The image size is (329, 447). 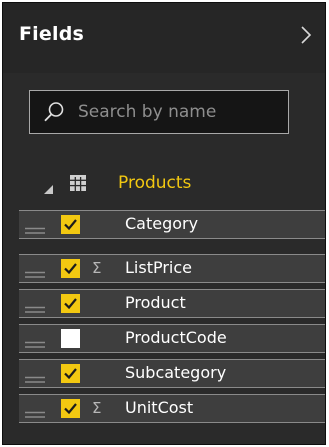 I want to click on expand-triangle-icon, so click(x=48, y=186).